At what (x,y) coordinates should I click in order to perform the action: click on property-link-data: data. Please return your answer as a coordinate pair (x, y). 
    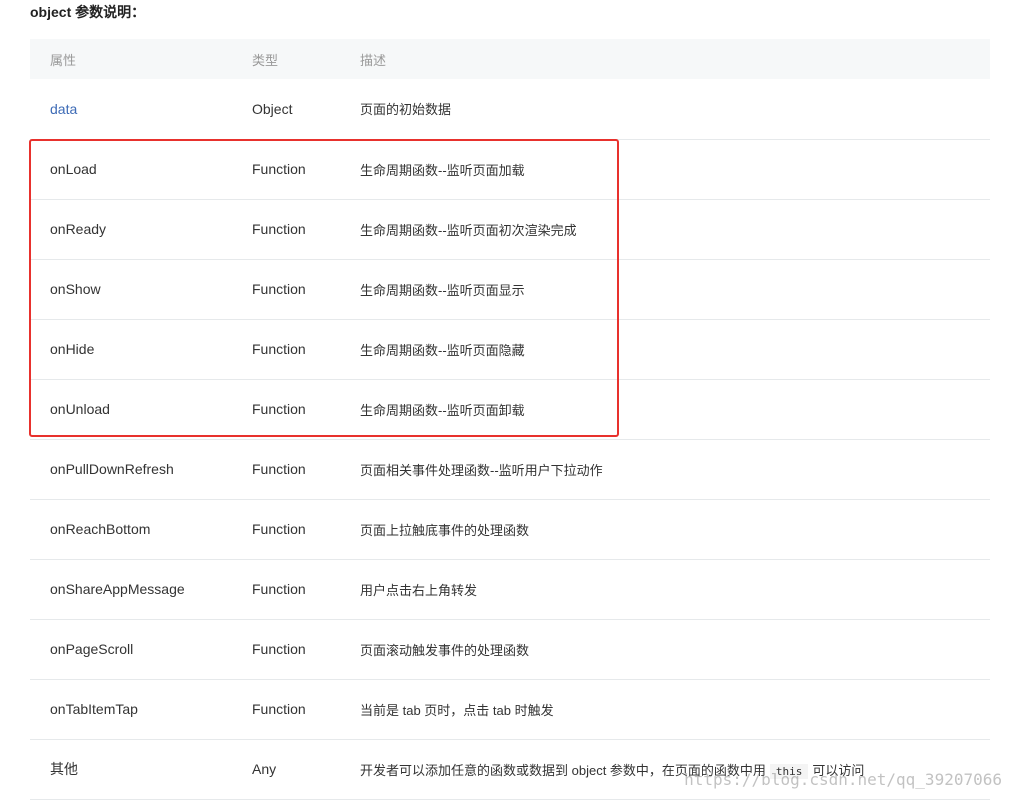
    Looking at the image, I should click on (131, 109).